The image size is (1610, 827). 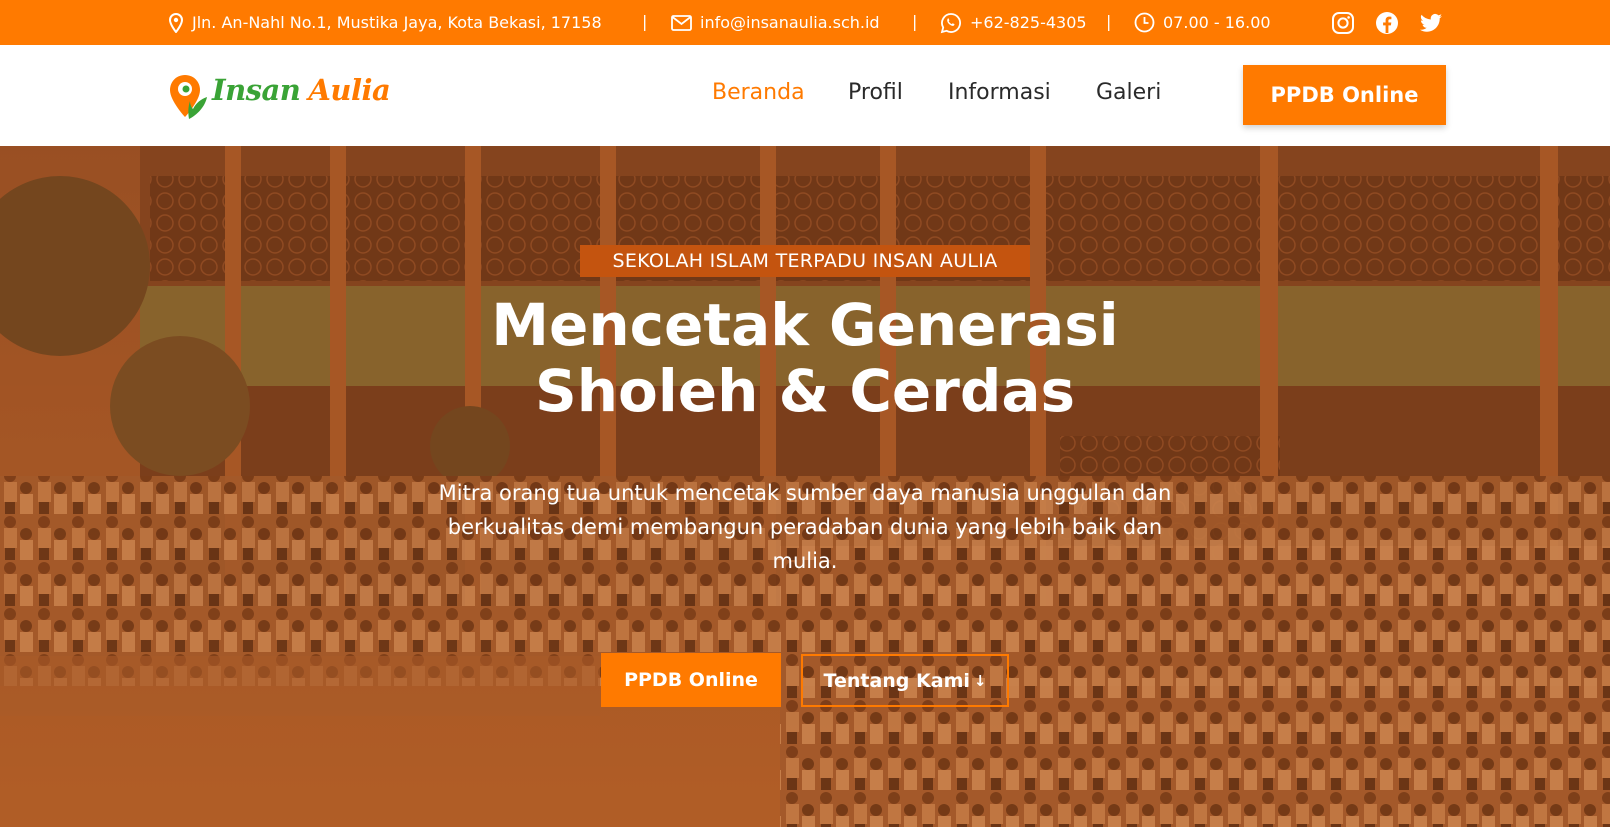 What do you see at coordinates (256, 90) in the screenshot?
I see `logo-word-insan: Insan` at bounding box center [256, 90].